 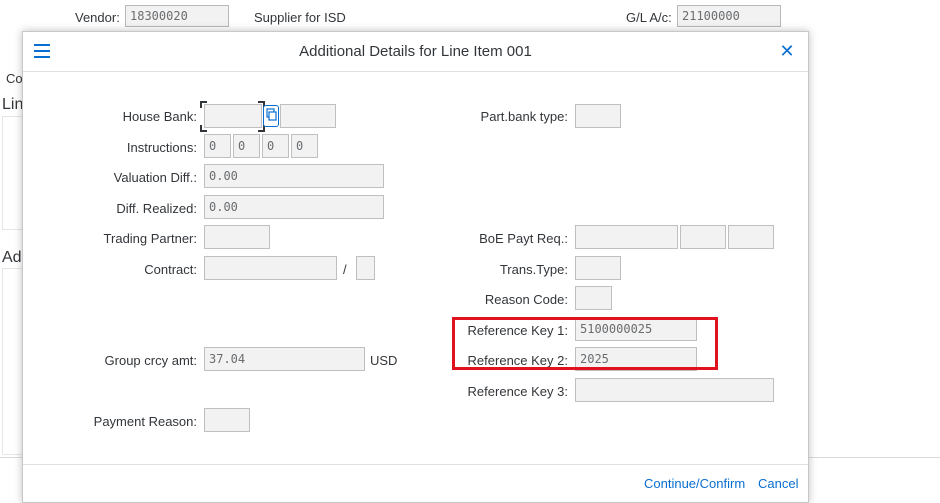 What do you see at coordinates (155, 177) in the screenshot?
I see `valuation-diff-label: Valuation Diff.:` at bounding box center [155, 177].